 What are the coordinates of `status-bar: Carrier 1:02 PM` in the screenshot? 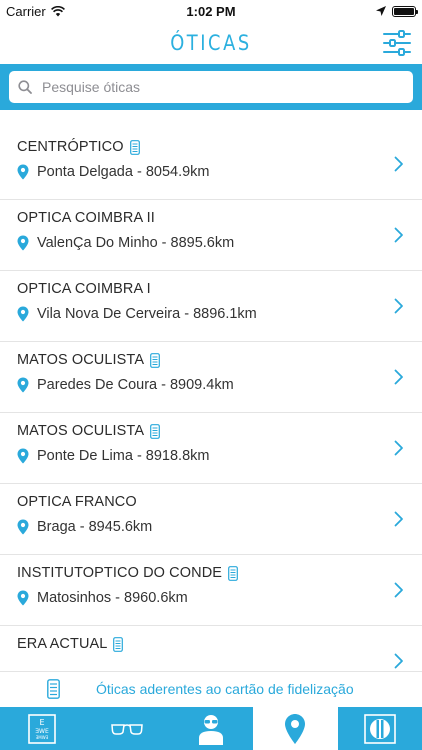 It's located at (211, 11).